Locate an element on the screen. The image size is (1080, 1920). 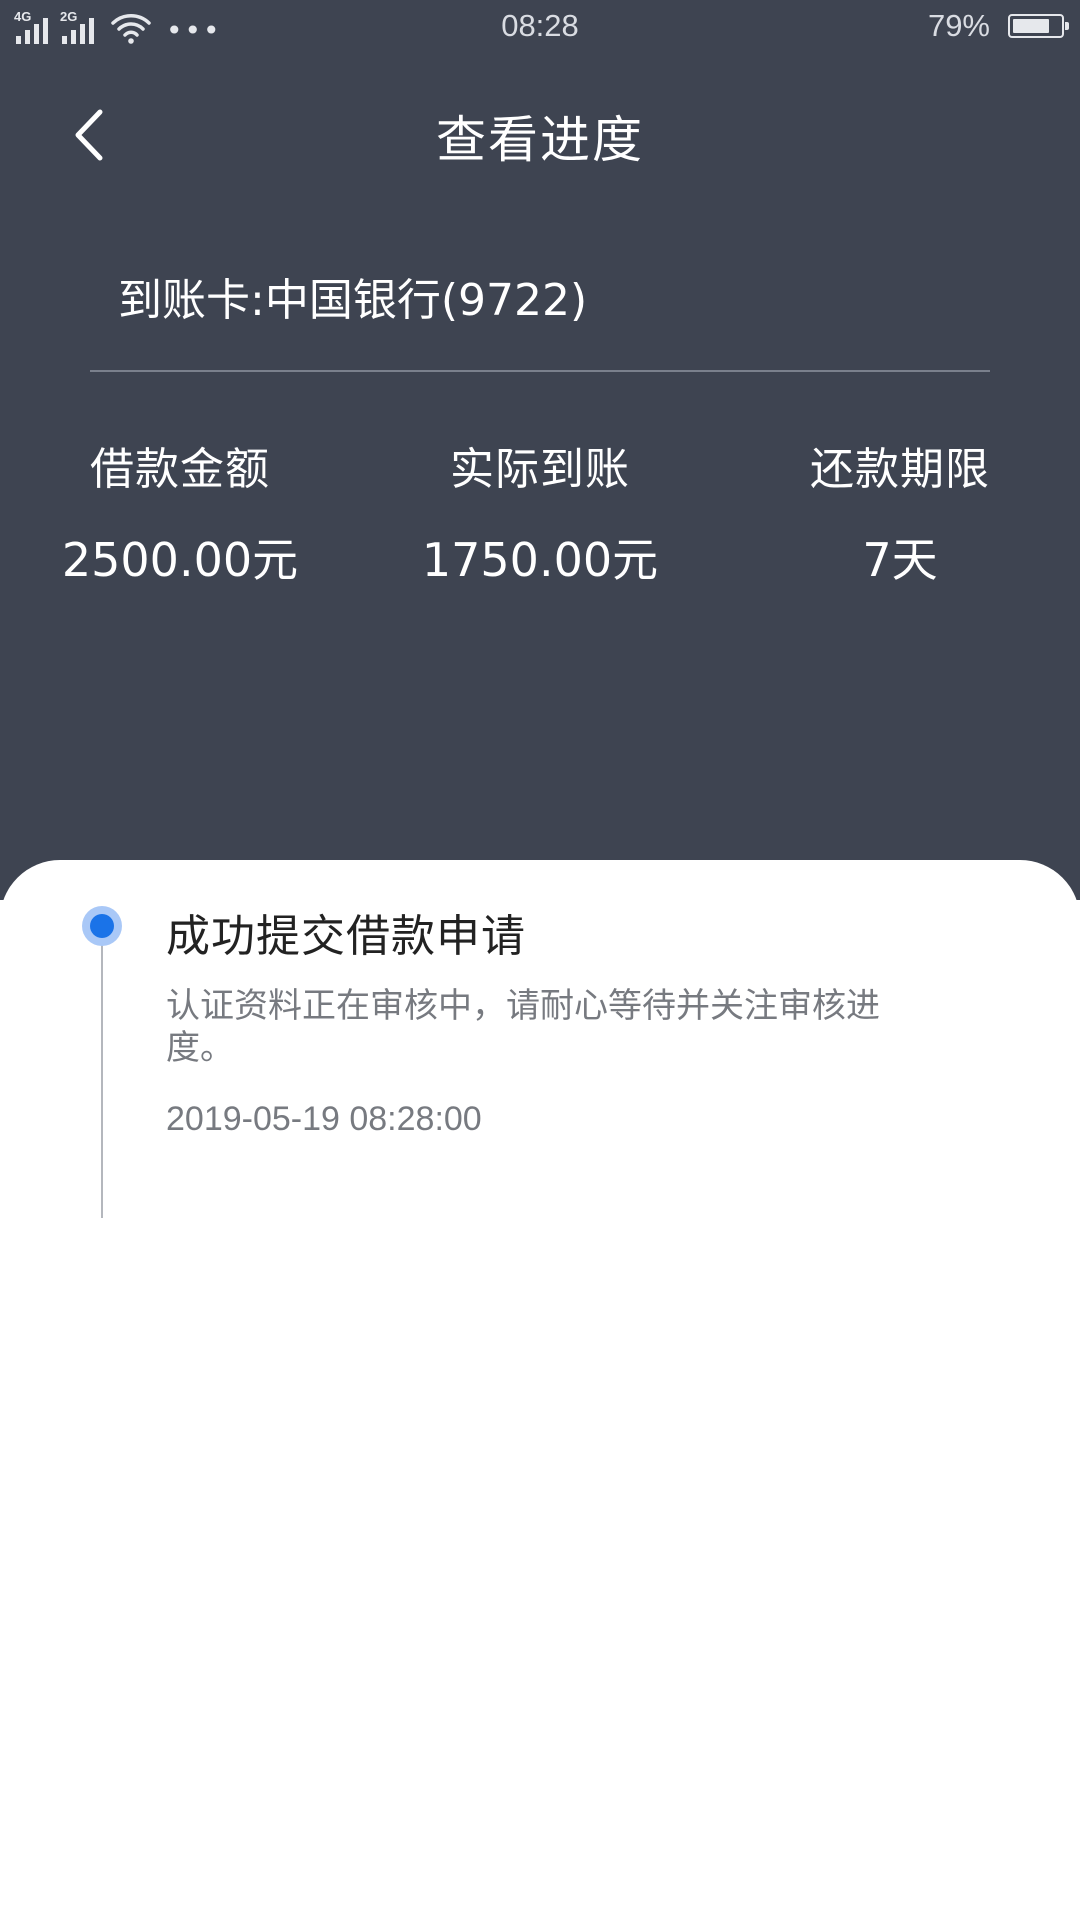
timeline-step-description: 认证资料正在审核中，请耐心等待并关注审核进度。 is located at coordinates (523, 1027).